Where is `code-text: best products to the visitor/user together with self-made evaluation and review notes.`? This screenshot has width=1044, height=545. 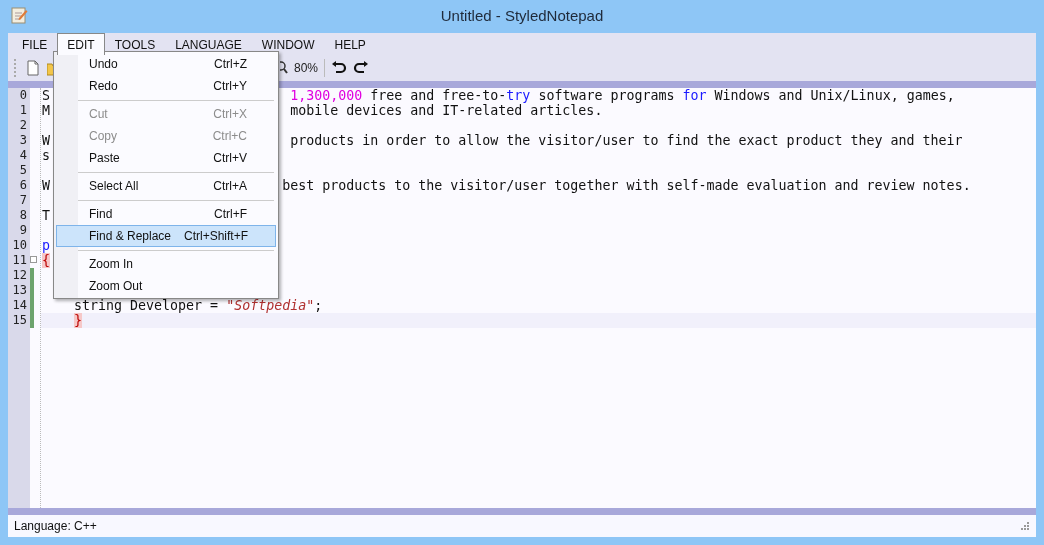 code-text: best products to the visitor/user together with self-made evaluation and review notes. is located at coordinates (626, 185).